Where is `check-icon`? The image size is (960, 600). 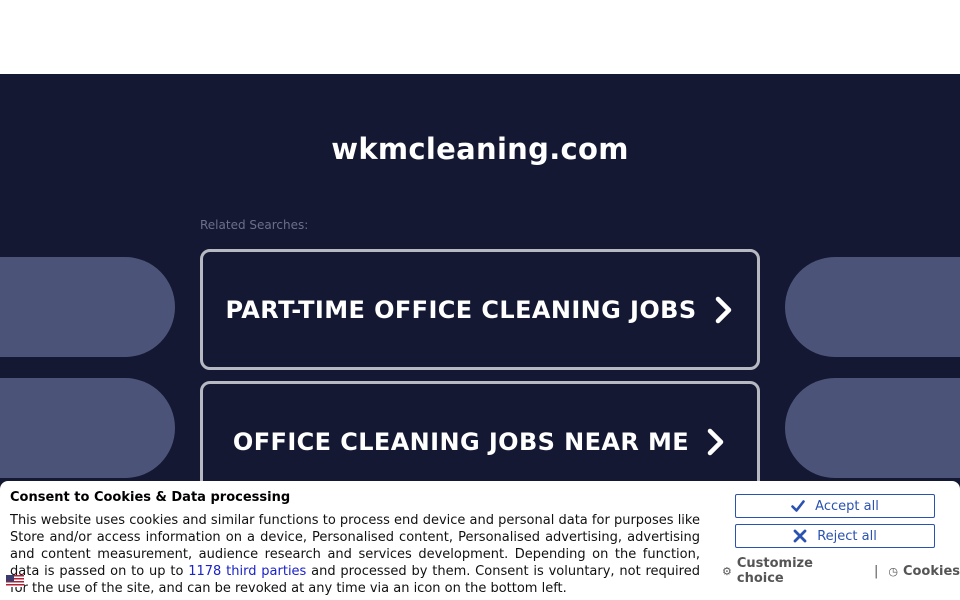 check-icon is located at coordinates (798, 506).